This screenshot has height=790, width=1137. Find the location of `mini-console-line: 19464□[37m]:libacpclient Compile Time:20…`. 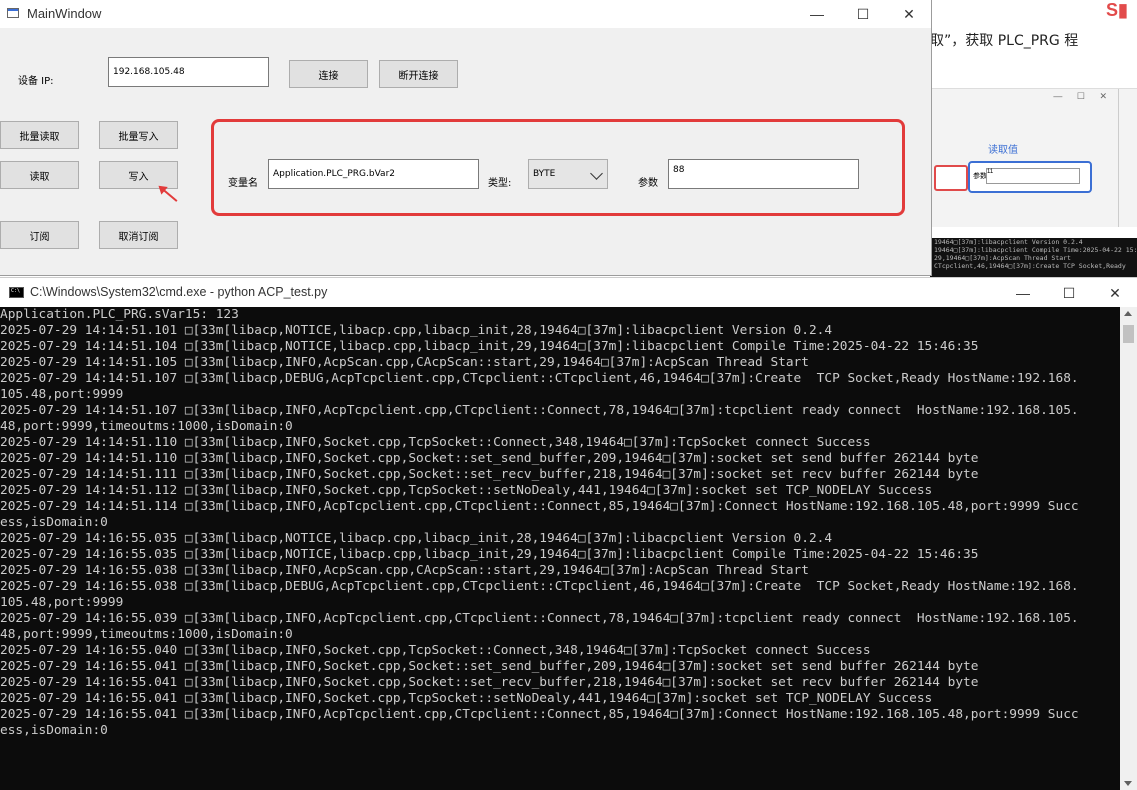

mini-console-line: 19464□[37m]:libacpclient Compile Time:20… is located at coordinates (1035, 250).